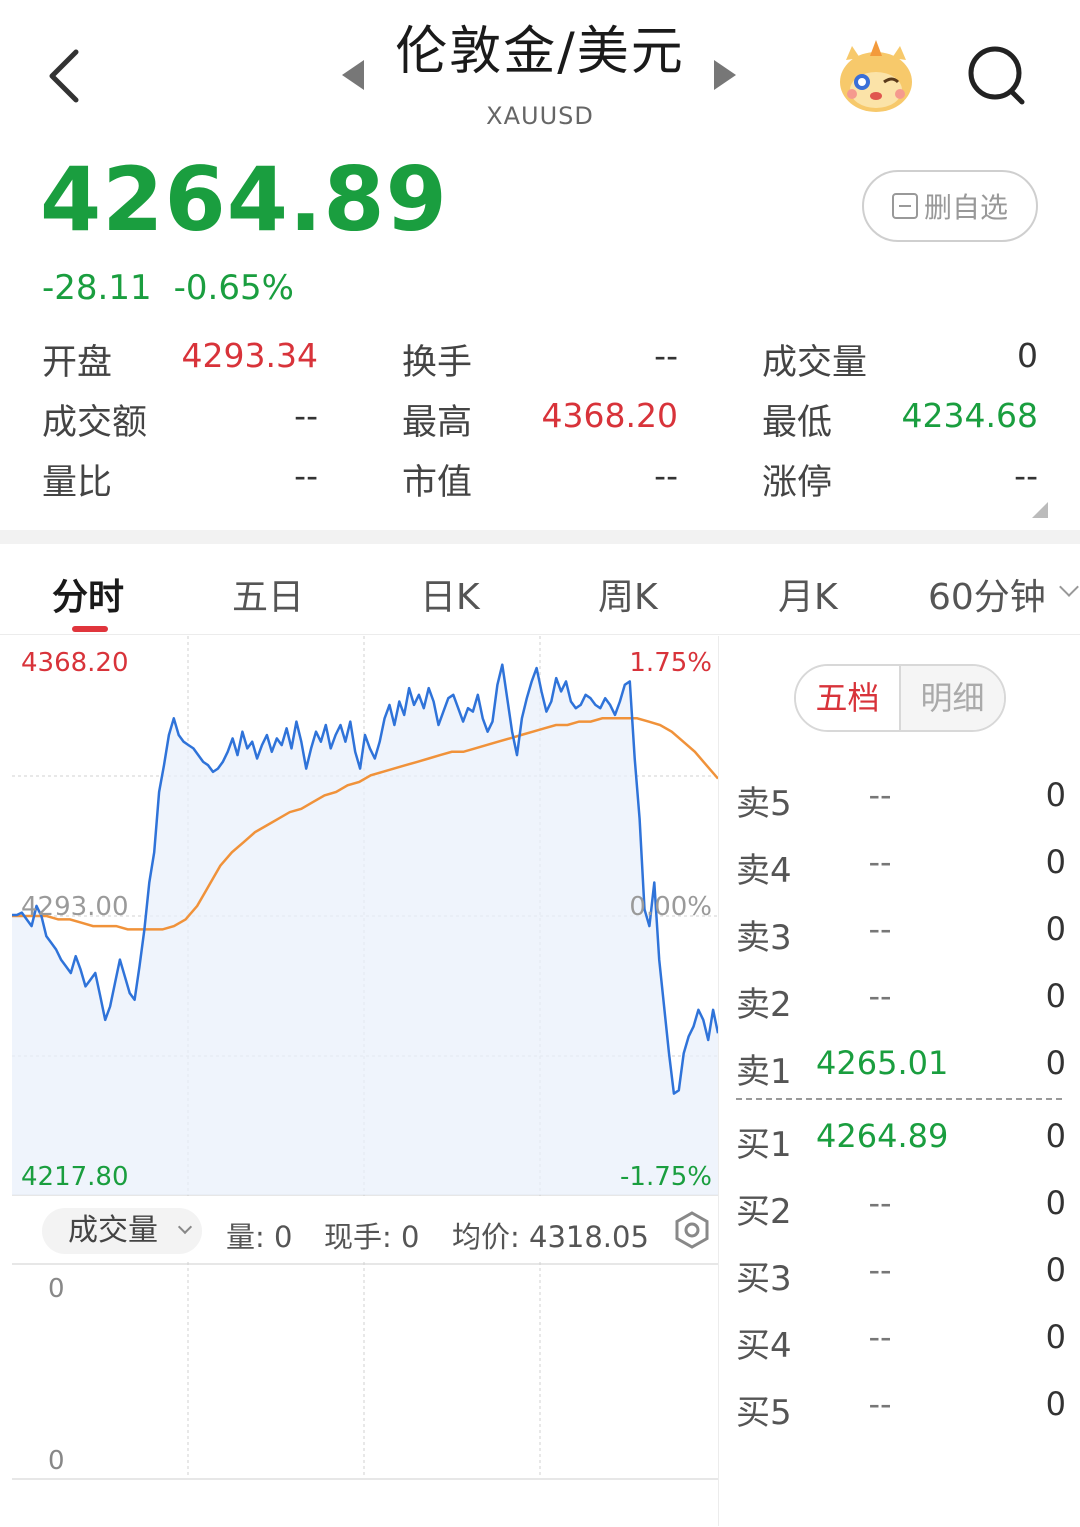 The height and width of the screenshot is (1527, 1080). What do you see at coordinates (75, 1177) in the screenshot?
I see `y-axis-bottom-price: 4217.80` at bounding box center [75, 1177].